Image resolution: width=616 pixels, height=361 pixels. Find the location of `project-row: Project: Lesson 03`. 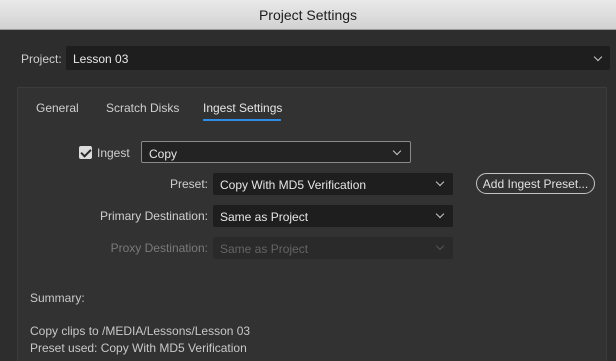

project-row: Project: Lesson 03 is located at coordinates (308, 58).